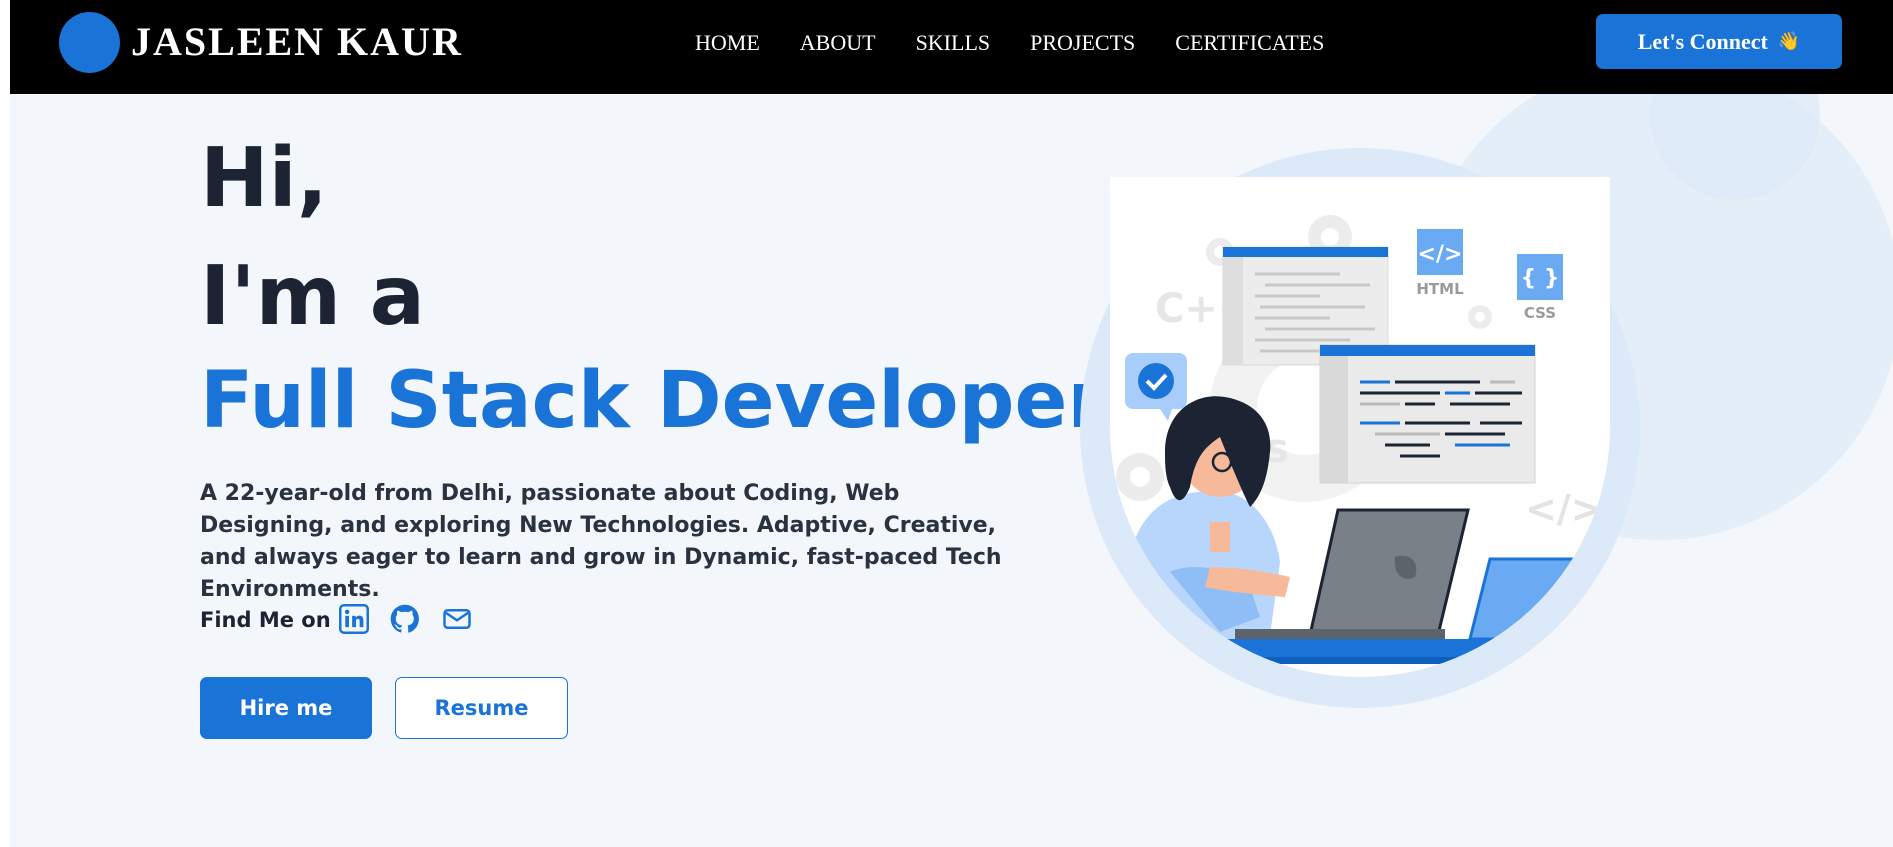 This screenshot has height=847, width=1893. I want to click on hire-me-button: Hire me, so click(286, 708).